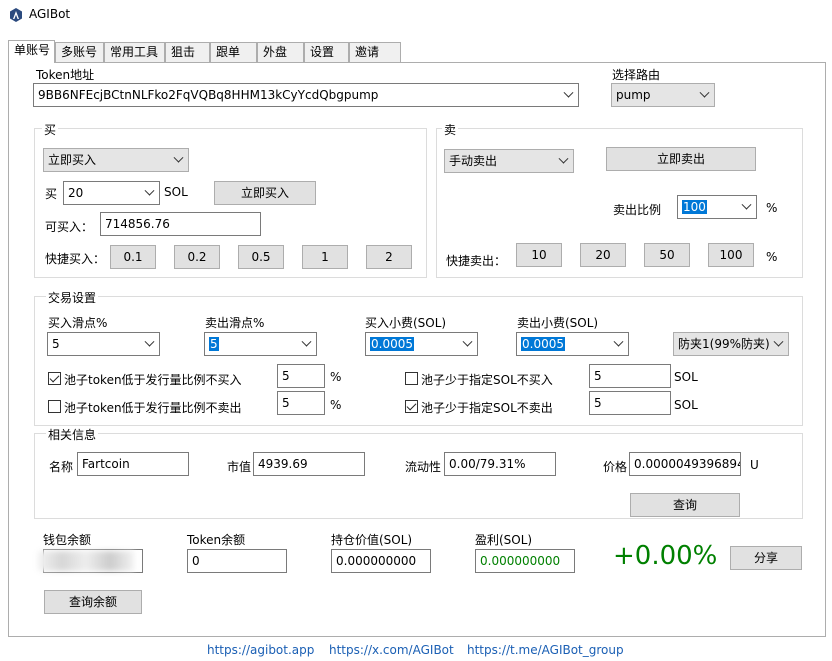  I want to click on route-value: pump, so click(633, 95).